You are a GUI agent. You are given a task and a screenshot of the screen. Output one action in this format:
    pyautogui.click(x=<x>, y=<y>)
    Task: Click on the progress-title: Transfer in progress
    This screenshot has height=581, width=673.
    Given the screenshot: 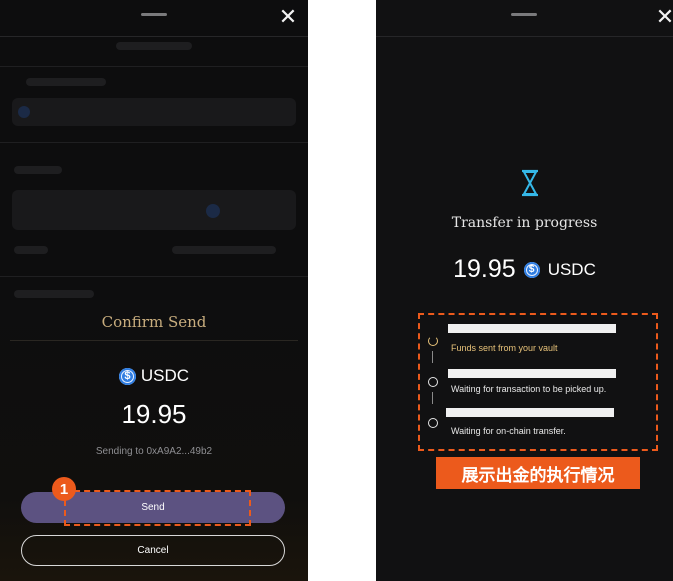 What is the action you would take?
    pyautogui.click(x=524, y=223)
    